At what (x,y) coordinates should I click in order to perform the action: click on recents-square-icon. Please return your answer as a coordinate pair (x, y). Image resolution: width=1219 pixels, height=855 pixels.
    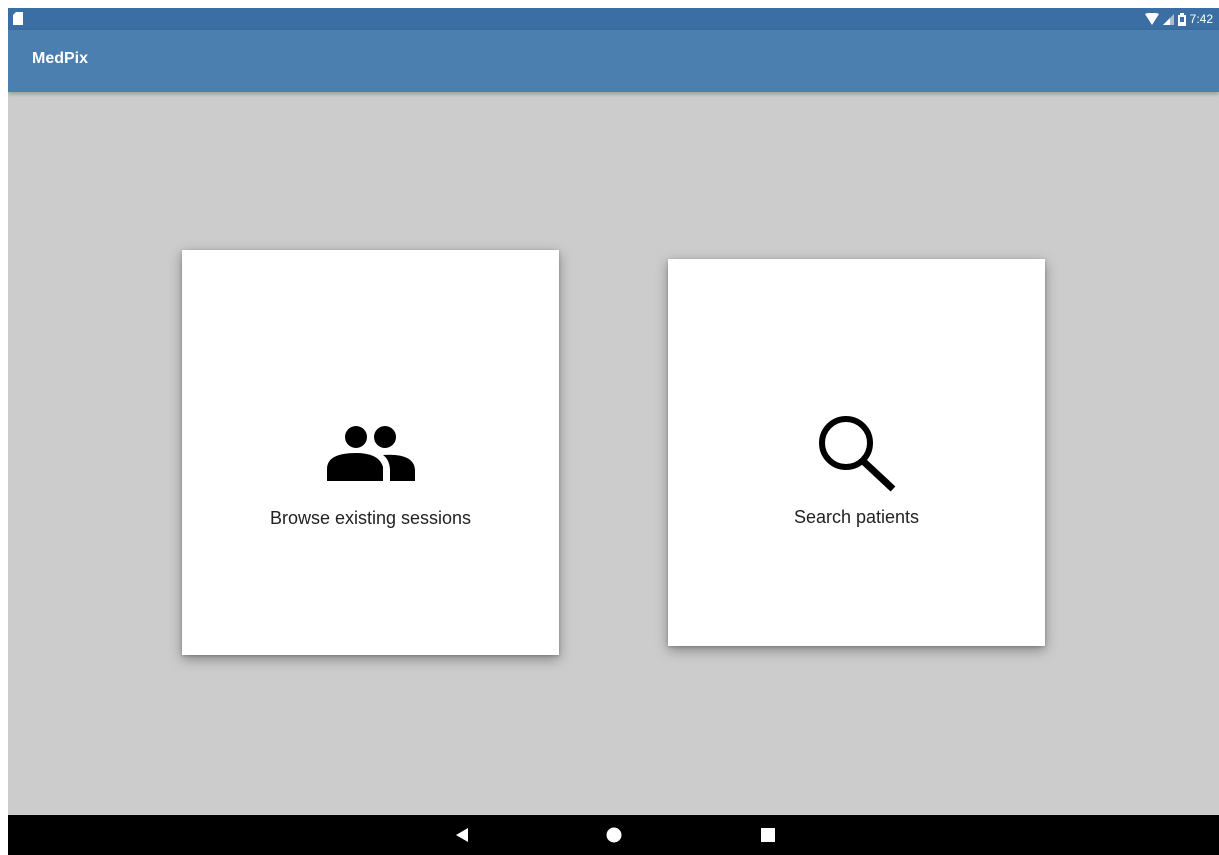
    Looking at the image, I should click on (768, 835).